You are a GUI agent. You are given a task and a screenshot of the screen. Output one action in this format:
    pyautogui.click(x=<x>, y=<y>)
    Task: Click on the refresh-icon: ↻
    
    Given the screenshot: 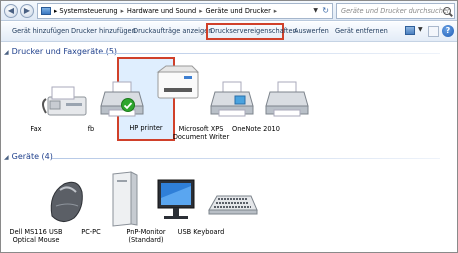 What is the action you would take?
    pyautogui.click(x=325, y=10)
    